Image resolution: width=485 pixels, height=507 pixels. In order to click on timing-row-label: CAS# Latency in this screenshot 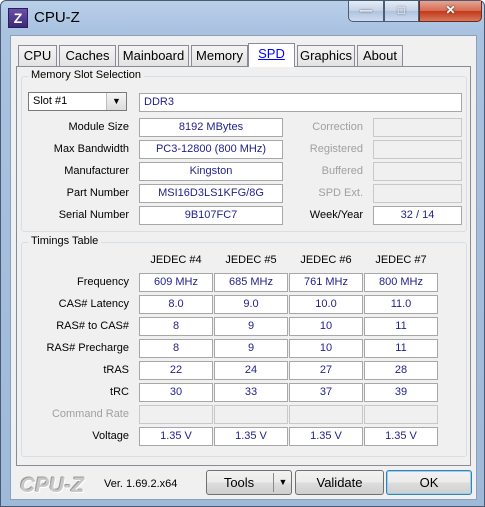, I will do `click(93, 304)`.